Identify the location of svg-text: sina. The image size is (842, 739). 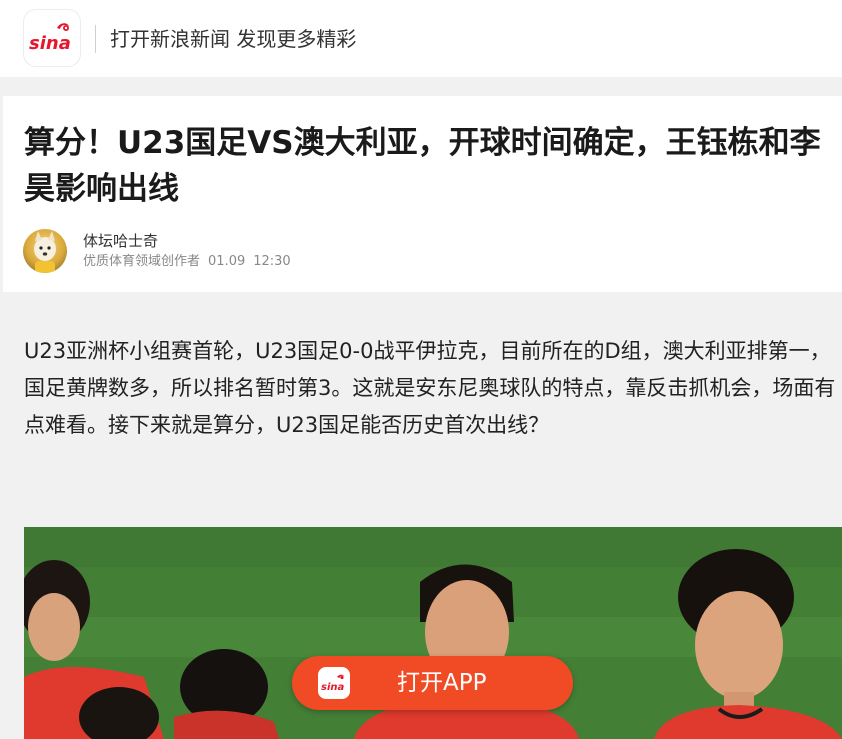
(332, 687).